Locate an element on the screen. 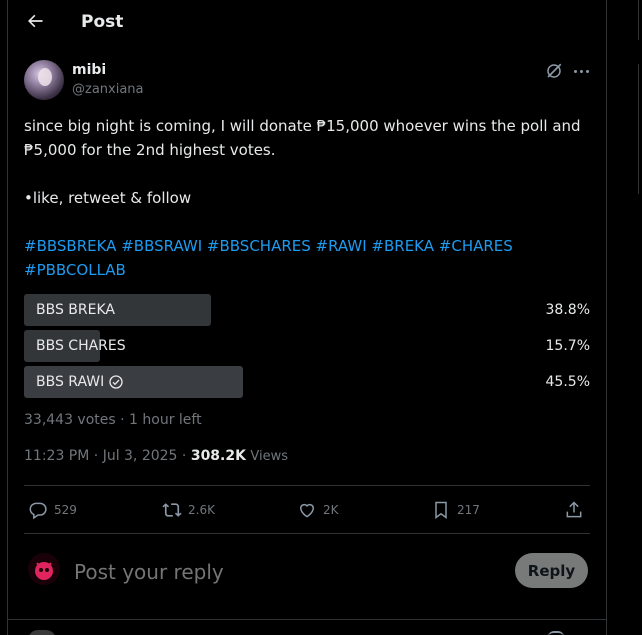 This screenshot has width=642, height=635. post-date: Jul 3, 2025 is located at coordinates (140, 456).